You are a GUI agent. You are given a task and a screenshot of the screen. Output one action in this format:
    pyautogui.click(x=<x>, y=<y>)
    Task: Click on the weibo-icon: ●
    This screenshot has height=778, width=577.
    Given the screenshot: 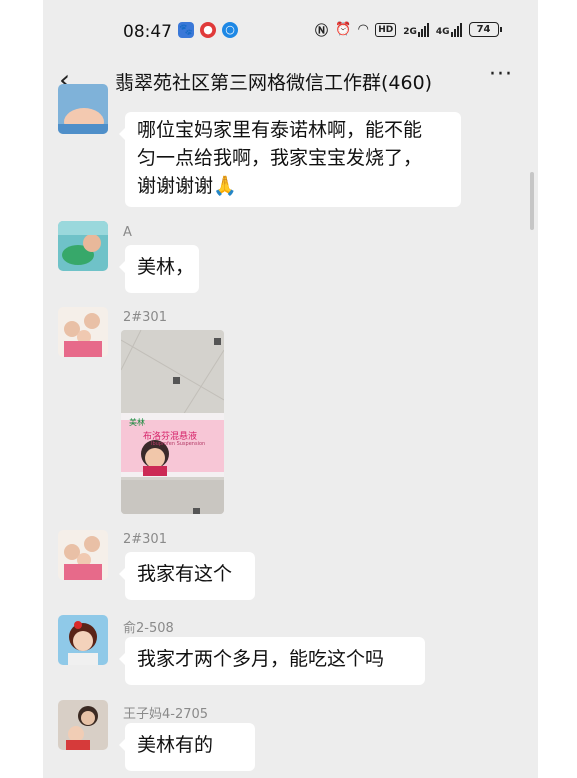 What is the action you would take?
    pyautogui.click(x=208, y=30)
    